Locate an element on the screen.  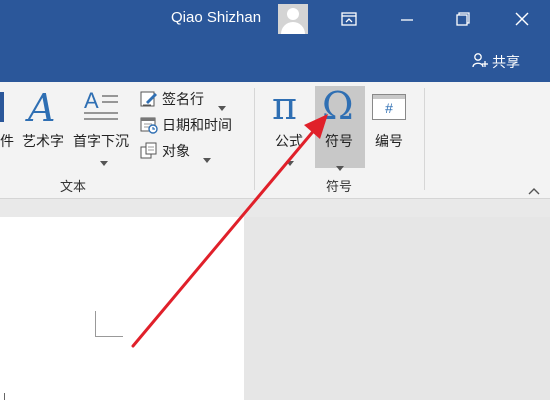
collapse-ribbon-icon is located at coordinates (534, 189).